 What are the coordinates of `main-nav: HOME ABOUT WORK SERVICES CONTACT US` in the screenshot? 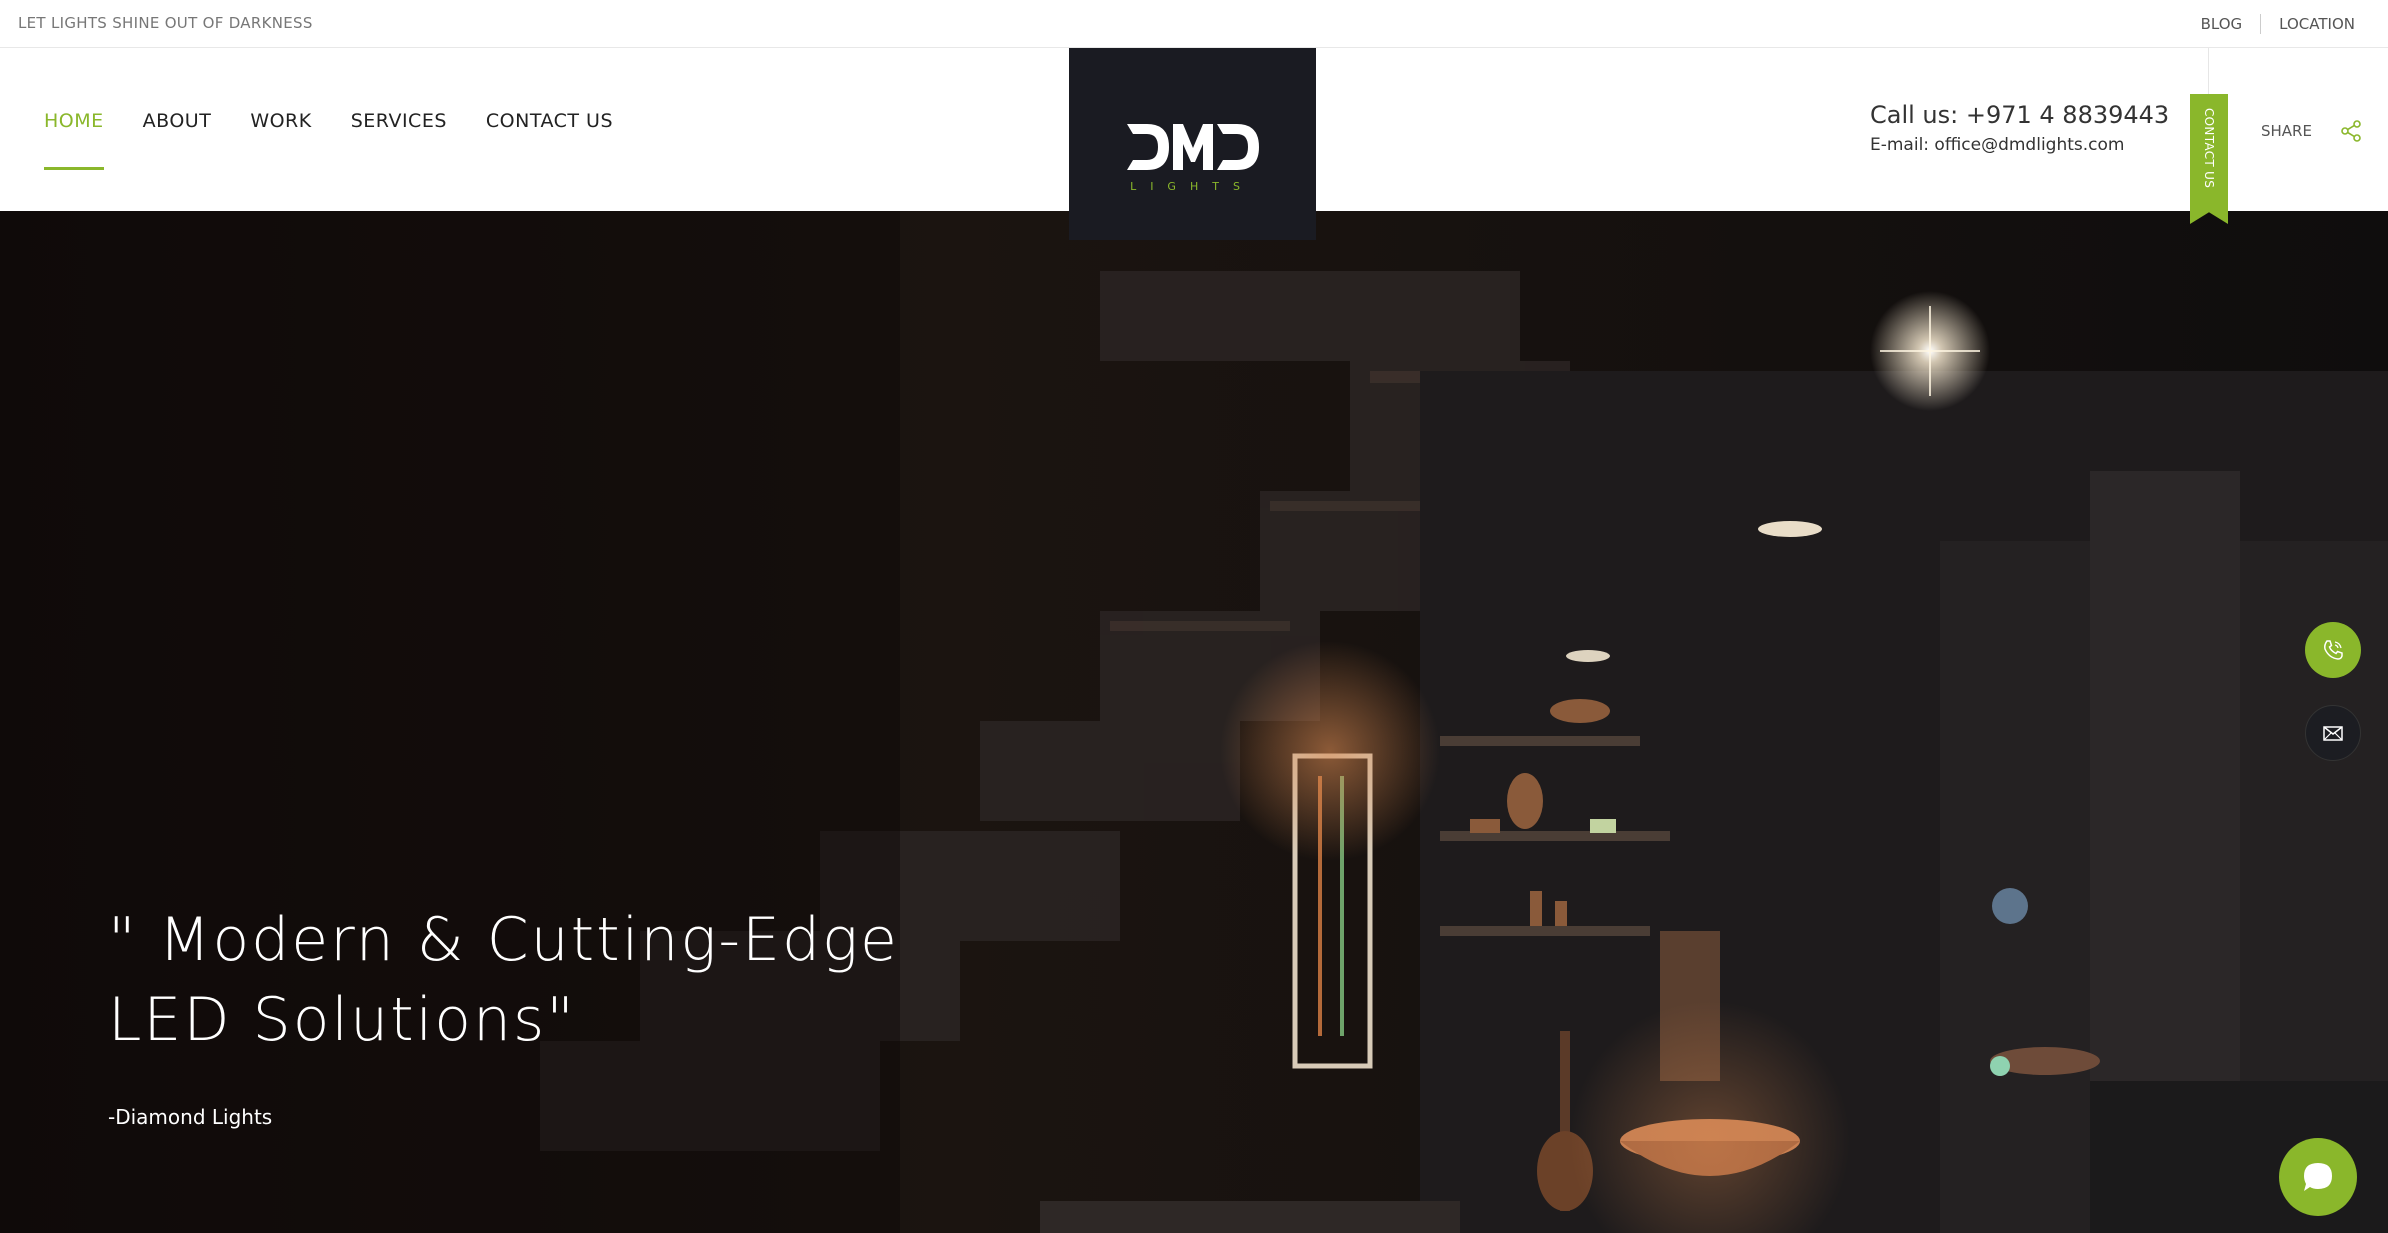 It's located at (328, 140).